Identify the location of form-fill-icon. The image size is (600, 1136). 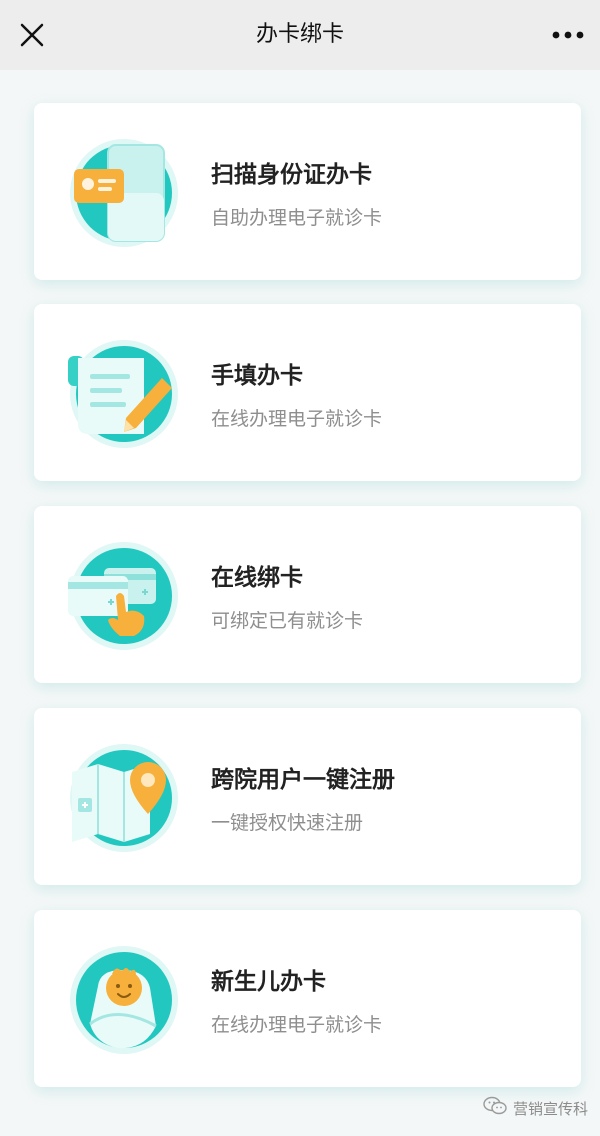
(124, 394).